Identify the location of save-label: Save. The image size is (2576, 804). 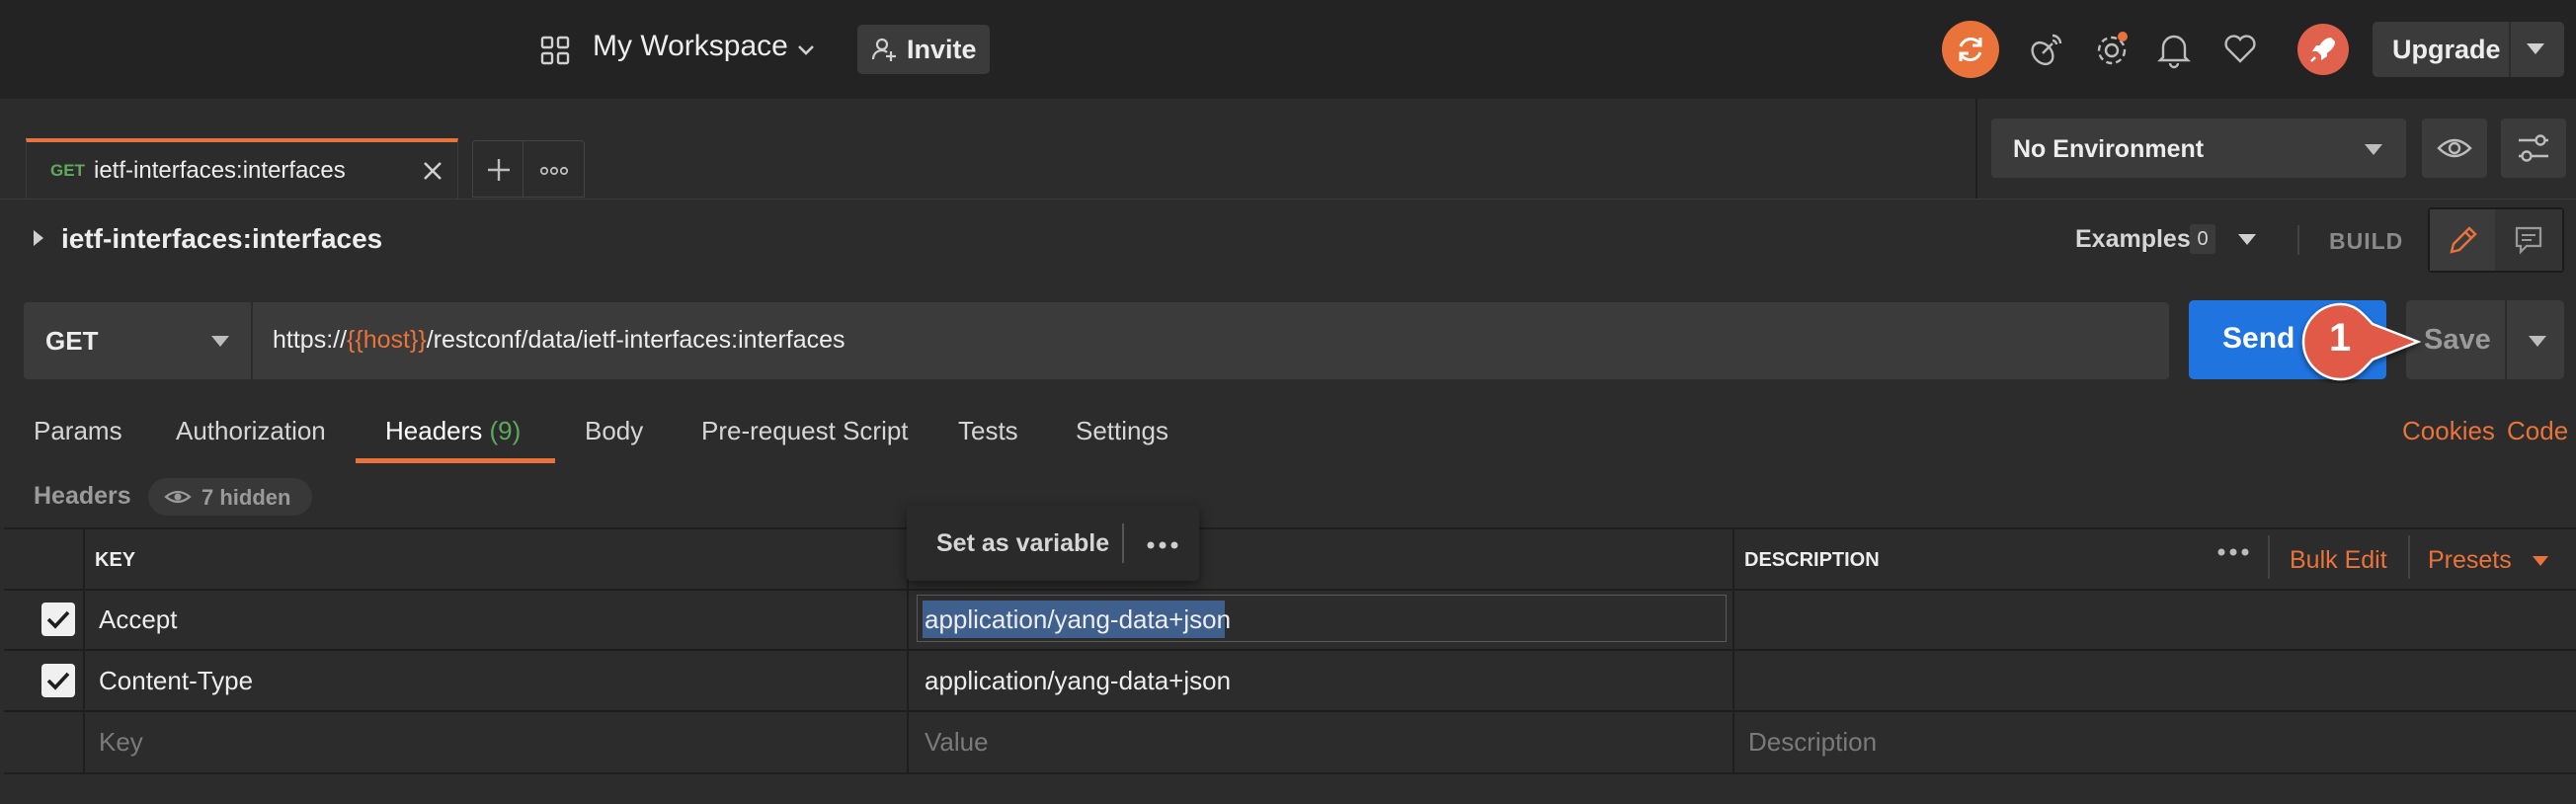
(2457, 340).